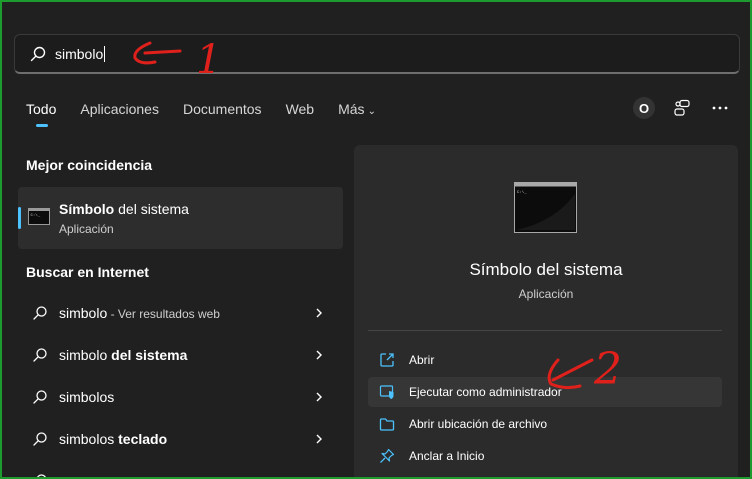 Image resolution: width=752 pixels, height=479 pixels. I want to click on shield-icon, so click(386, 392).